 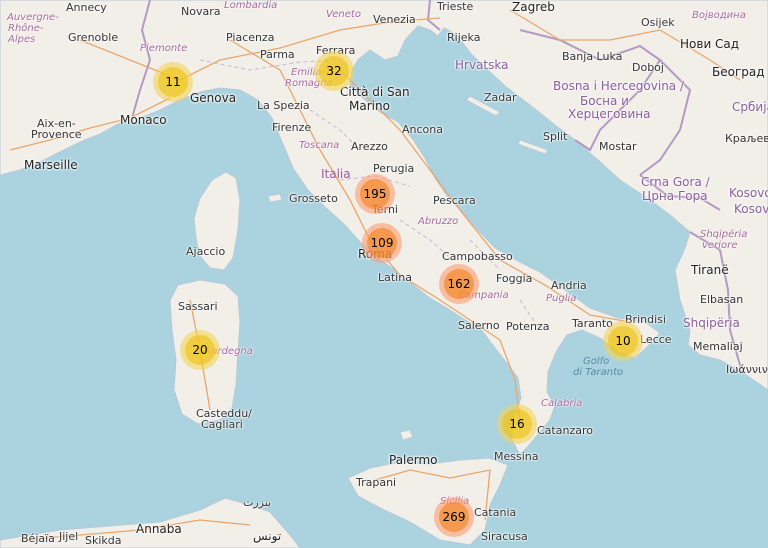 I want to click on marker-cluster-roma: 109, so click(x=382, y=243).